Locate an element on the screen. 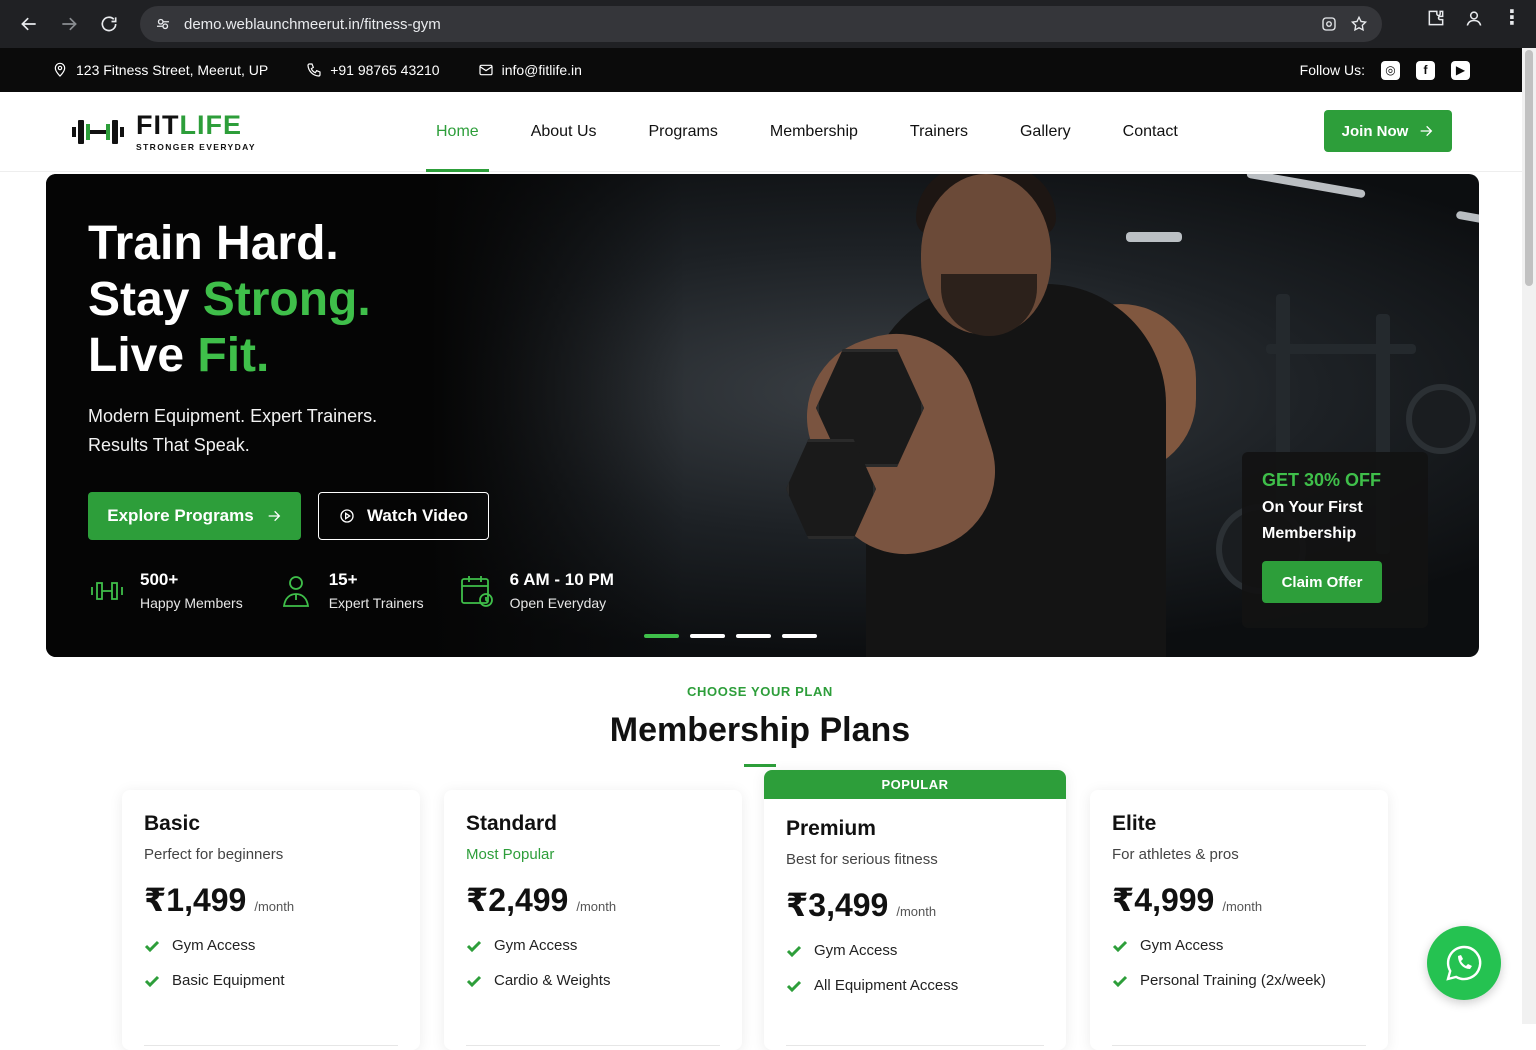 Image resolution: width=1536 pixels, height=1050 pixels. stat-label: Happy Members is located at coordinates (191, 603).